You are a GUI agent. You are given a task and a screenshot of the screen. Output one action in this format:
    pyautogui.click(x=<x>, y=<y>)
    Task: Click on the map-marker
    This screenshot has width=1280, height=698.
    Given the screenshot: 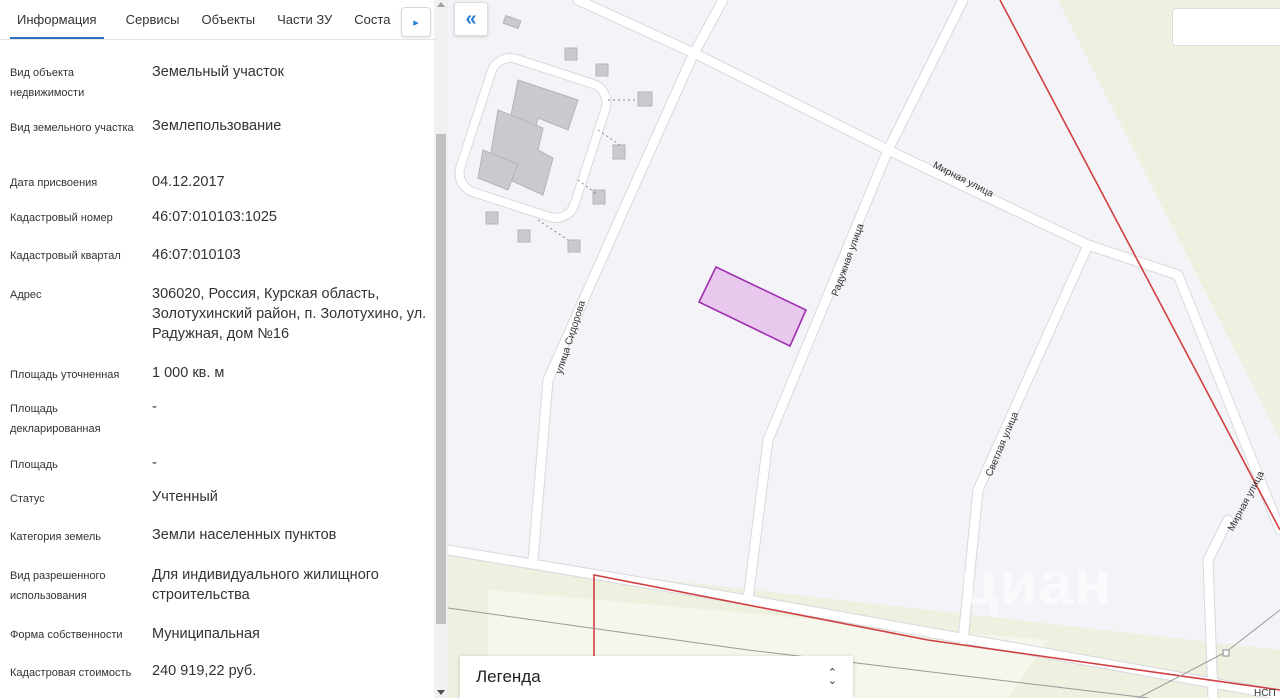 What is the action you would take?
    pyautogui.click(x=1226, y=653)
    